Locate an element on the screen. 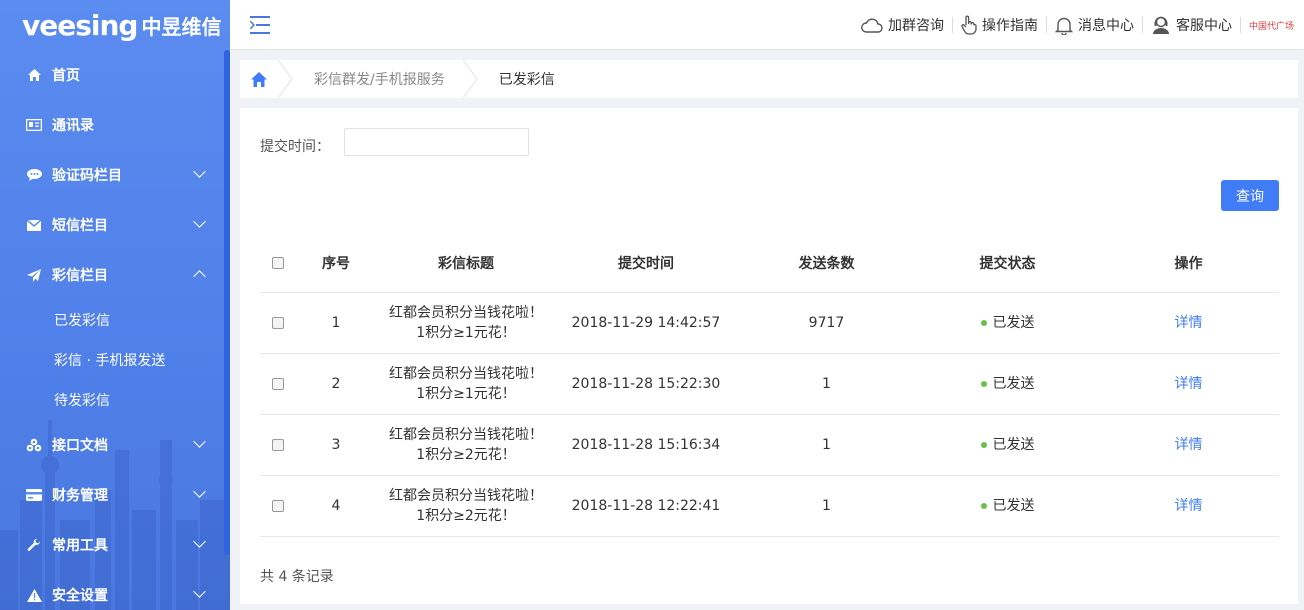 This screenshot has width=1304, height=610. guide-button: 操作指南 is located at coordinates (999, 25).